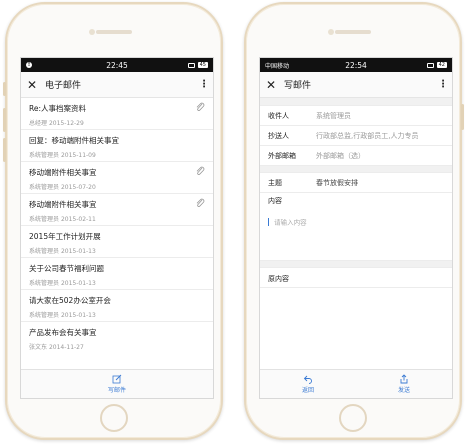 This screenshot has height=444, width=468. I want to click on recipient-field: 收件人 系统管理员, so click(356, 116).